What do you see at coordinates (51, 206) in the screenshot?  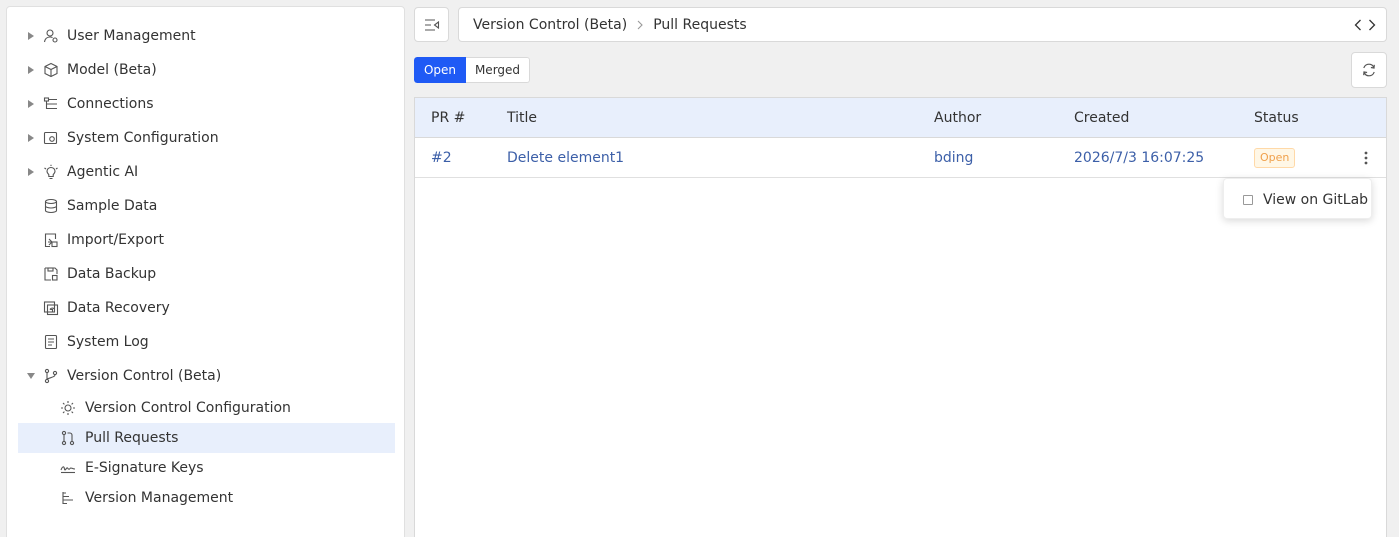 I see `database-icon` at bounding box center [51, 206].